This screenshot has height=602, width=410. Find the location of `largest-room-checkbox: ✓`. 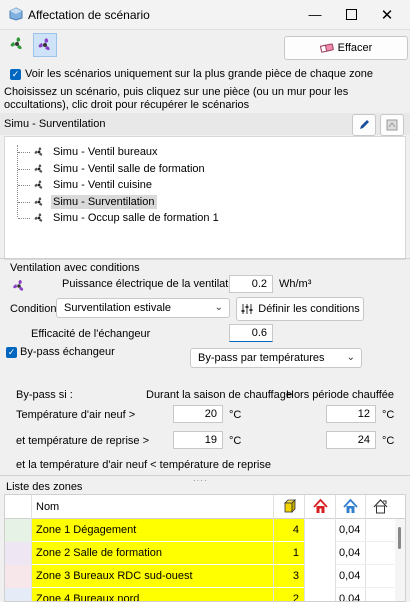

largest-room-checkbox: ✓ is located at coordinates (15, 74).